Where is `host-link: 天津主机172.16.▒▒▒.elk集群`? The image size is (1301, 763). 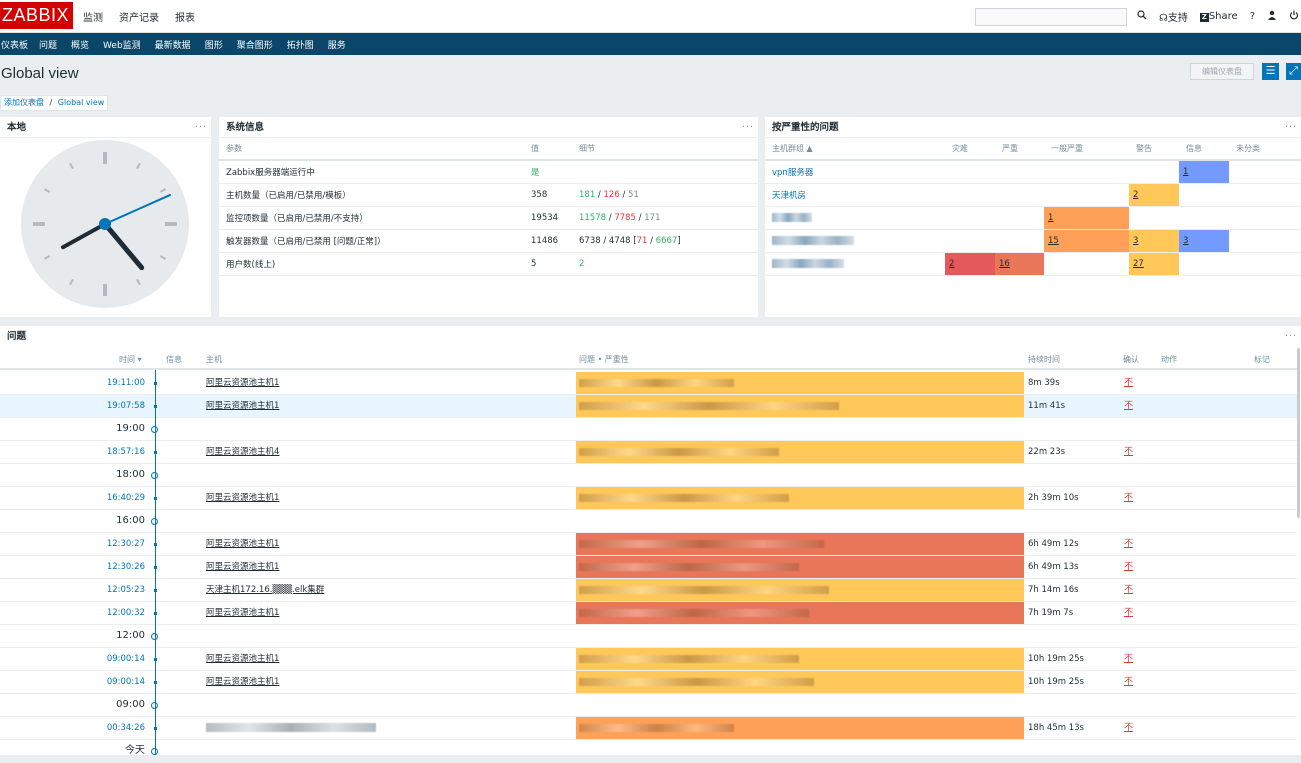 host-link: 天津主机172.16.▒▒▒.elk集群 is located at coordinates (265, 590).